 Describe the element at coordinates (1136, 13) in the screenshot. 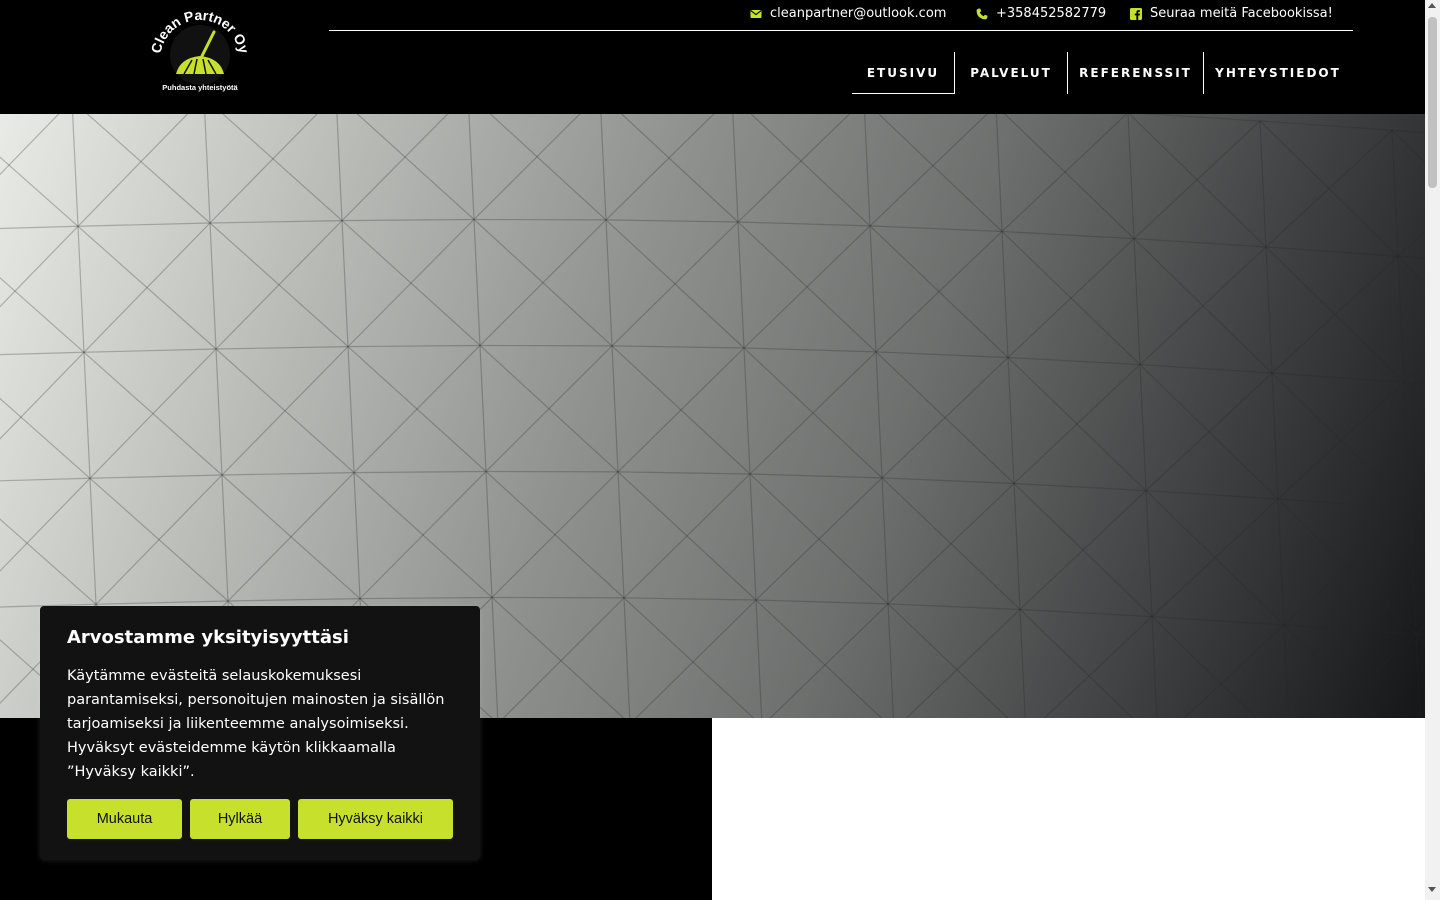

I see `facebook-icon` at that location.